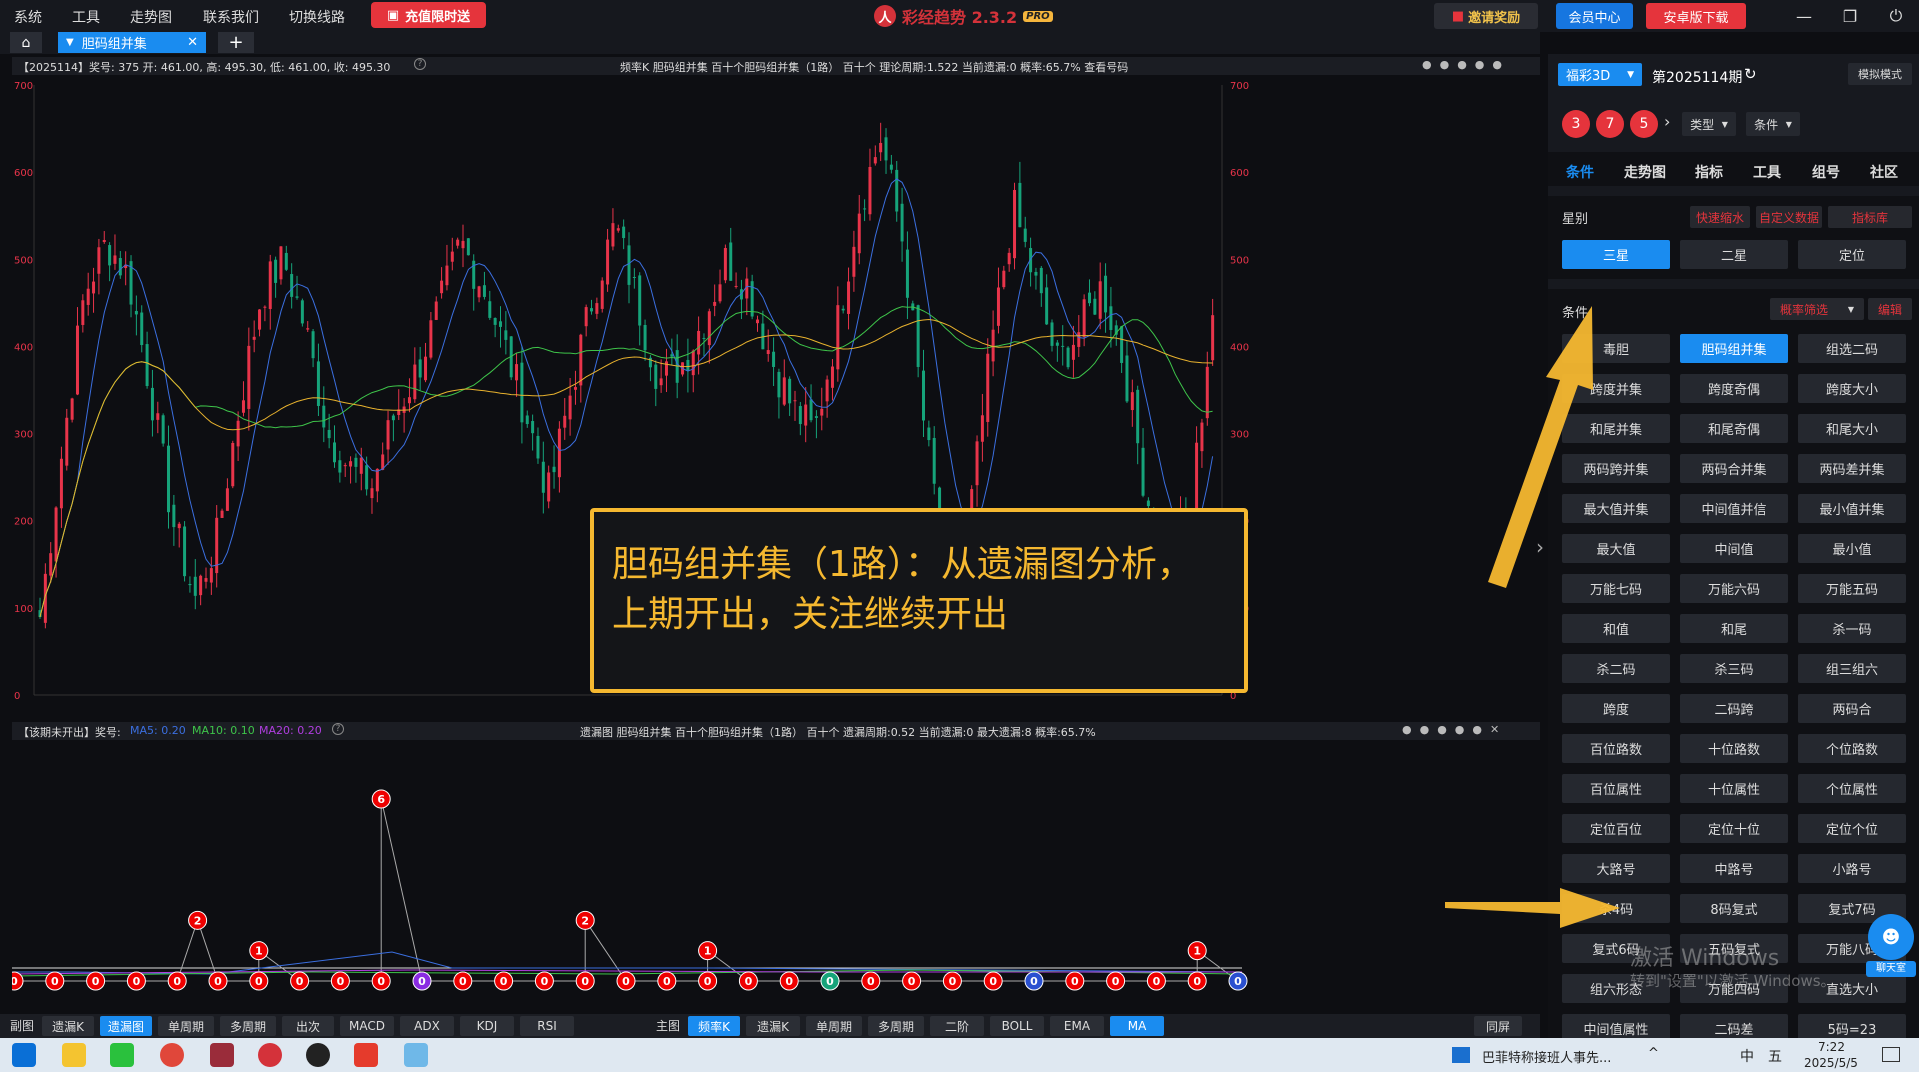 The width and height of the screenshot is (1919, 1072). I want to click on recharge-button: ▣ 充值限时送, so click(428, 15).